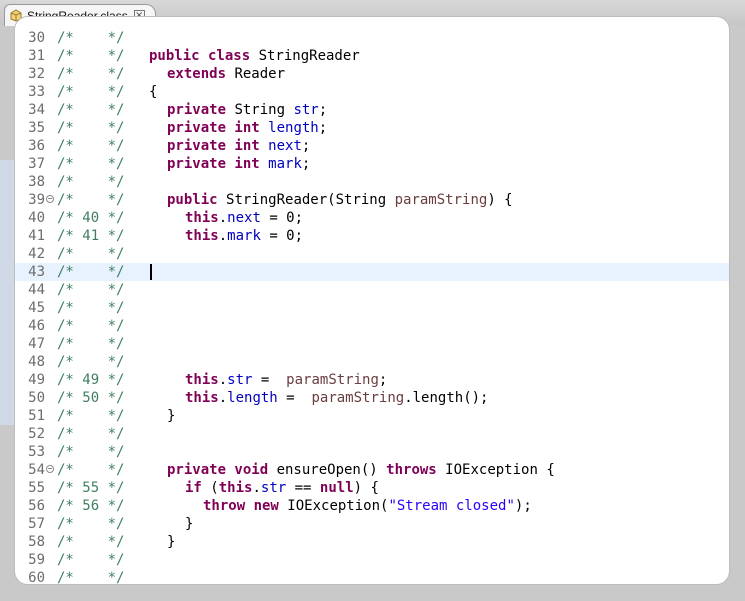 This screenshot has height=601, width=745. What do you see at coordinates (36, 92) in the screenshot?
I see `line-number: 33` at bounding box center [36, 92].